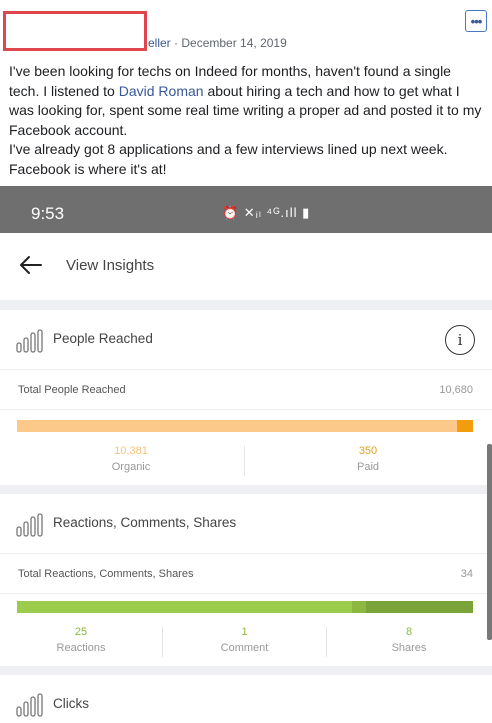 The image size is (492, 723). I want to click on comment-value: 1, so click(244, 632).